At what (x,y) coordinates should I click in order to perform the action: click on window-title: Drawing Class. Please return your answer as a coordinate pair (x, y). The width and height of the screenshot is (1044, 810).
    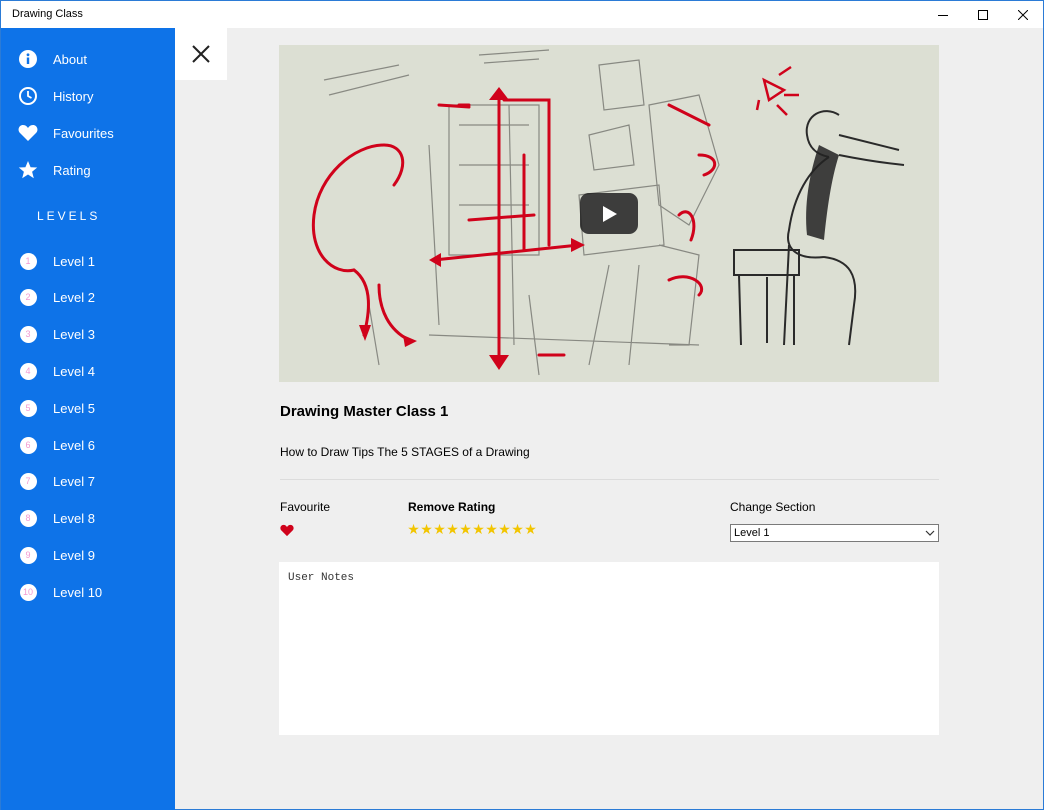
    Looking at the image, I should click on (47, 14).